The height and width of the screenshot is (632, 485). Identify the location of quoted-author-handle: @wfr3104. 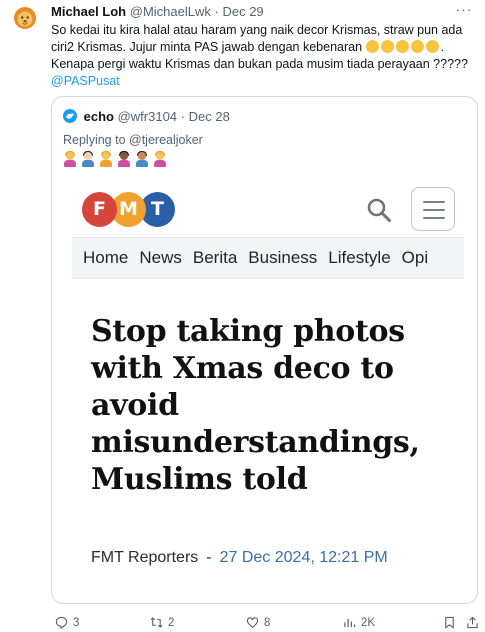
(147, 116).